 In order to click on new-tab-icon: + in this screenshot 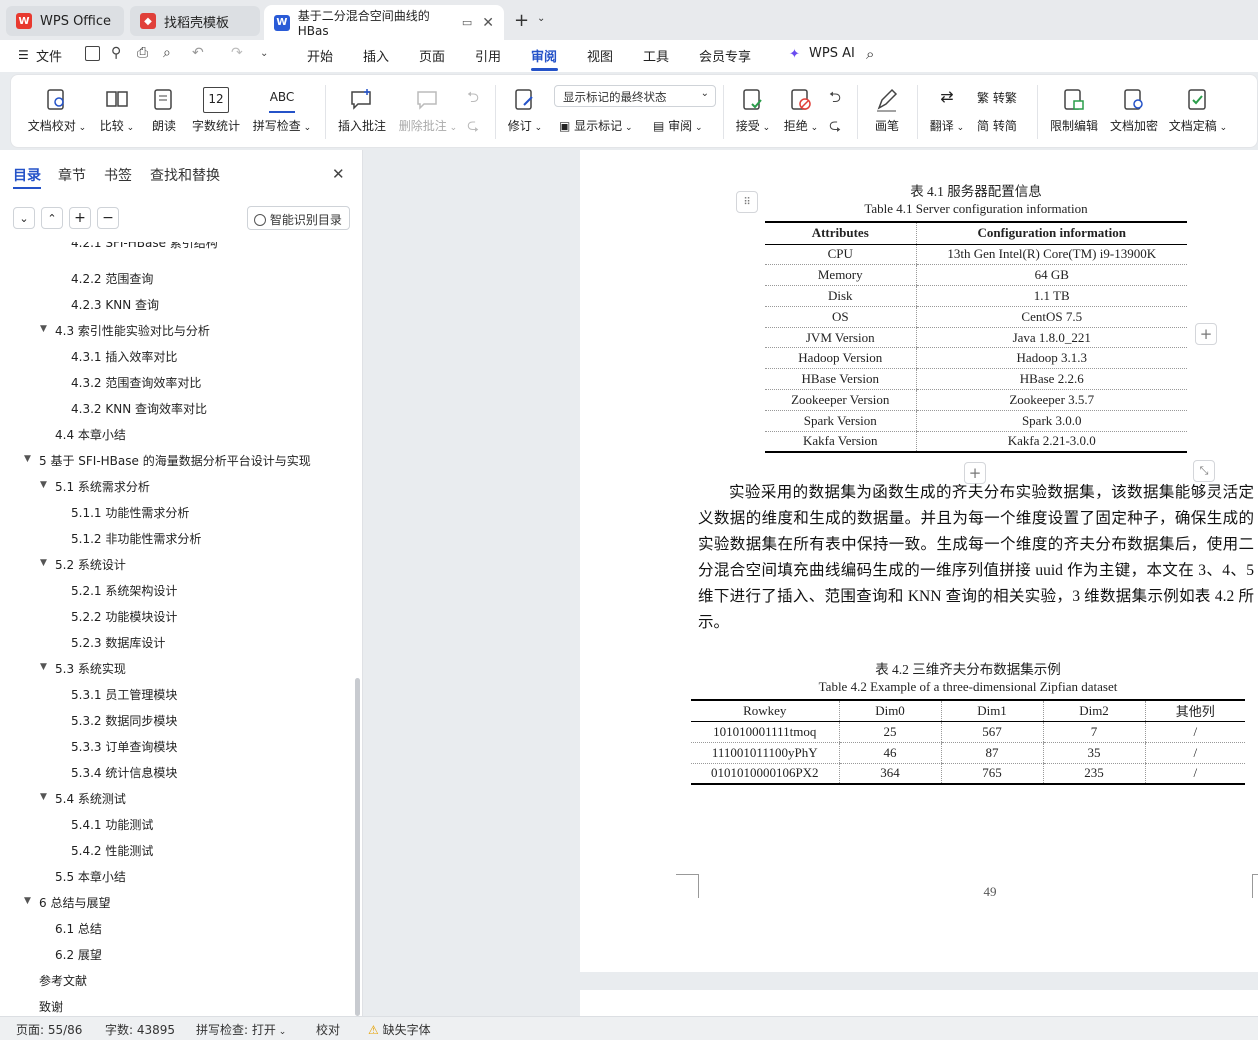, I will do `click(521, 20)`.